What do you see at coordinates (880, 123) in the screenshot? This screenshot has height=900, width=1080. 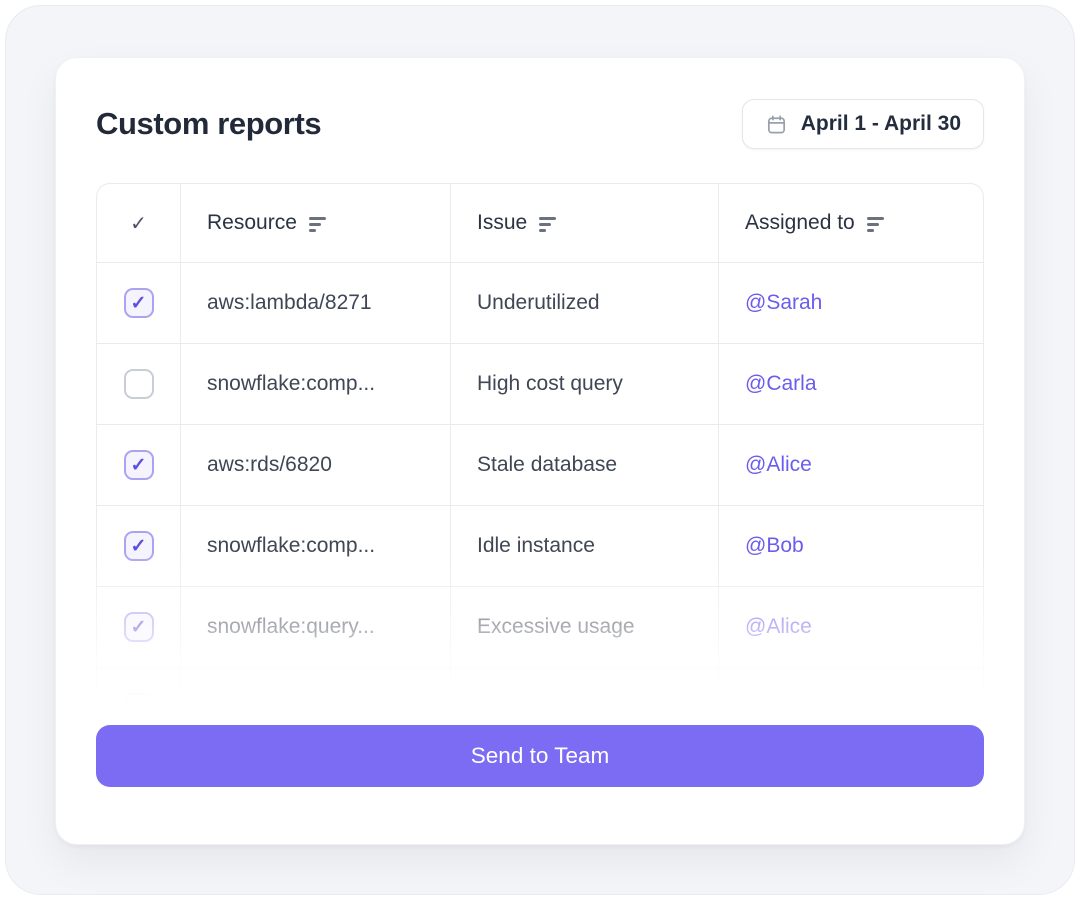 I see `date-range-label: April 1 - April 30` at bounding box center [880, 123].